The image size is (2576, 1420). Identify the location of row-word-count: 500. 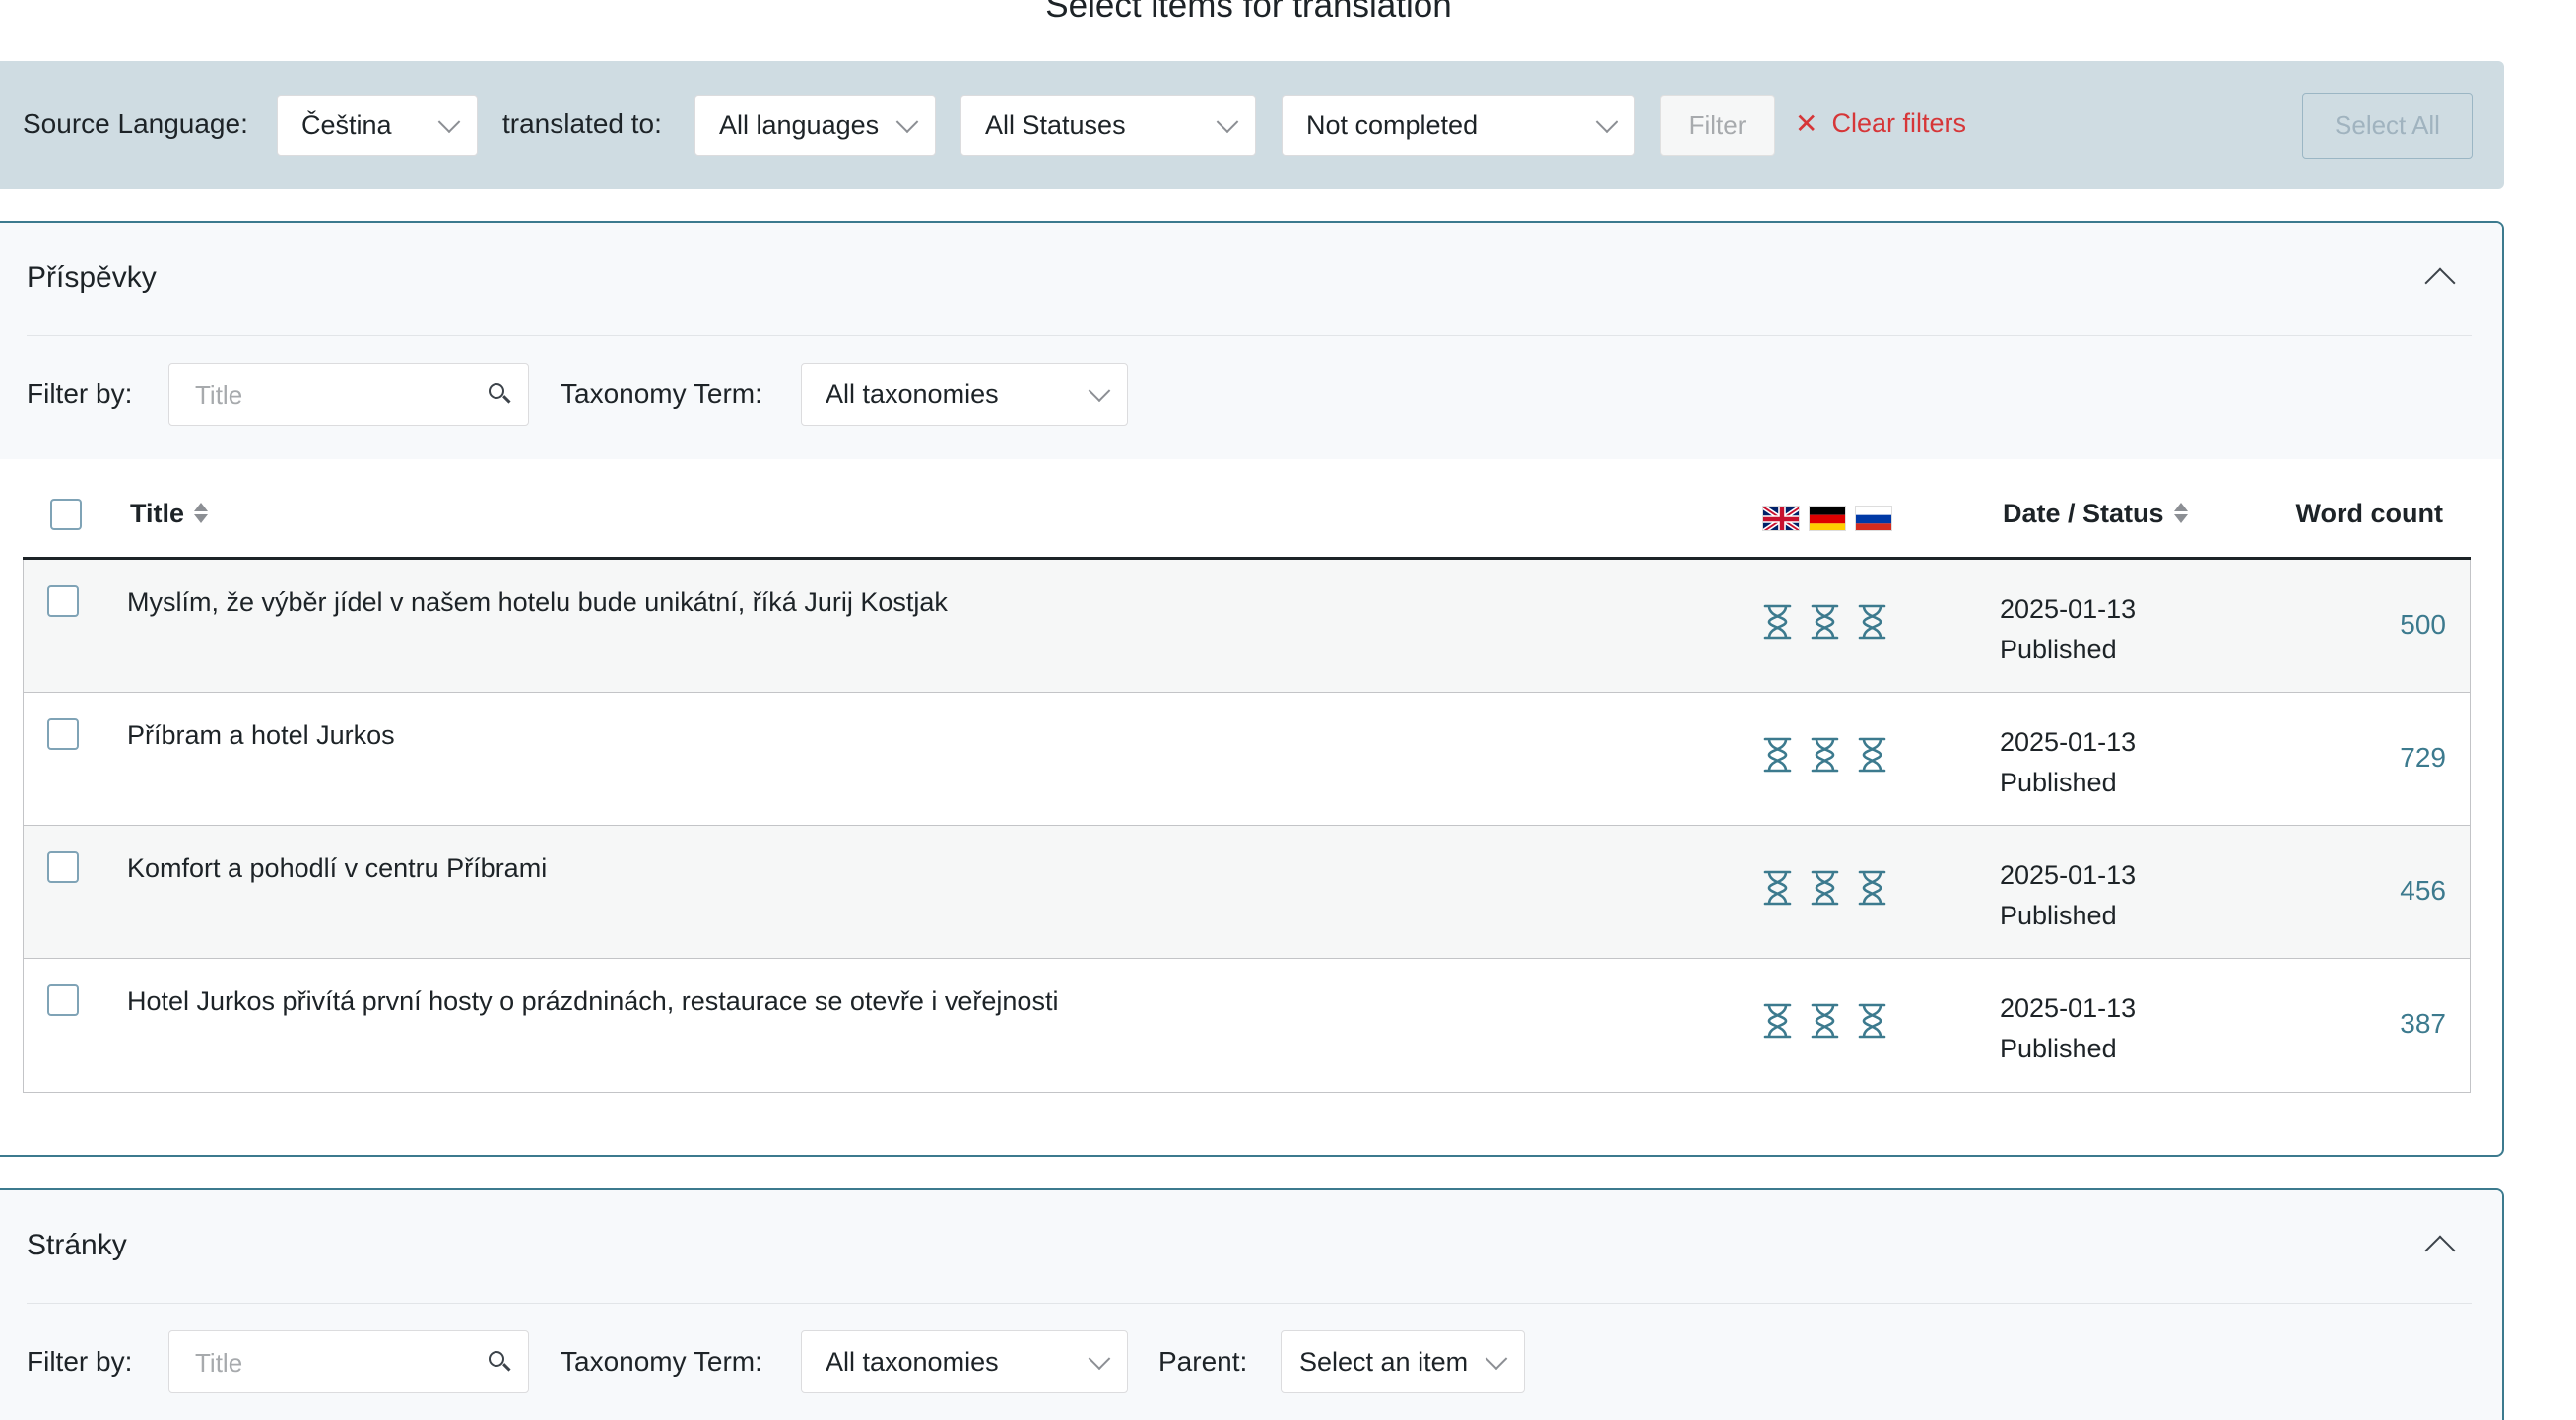
(2423, 624).